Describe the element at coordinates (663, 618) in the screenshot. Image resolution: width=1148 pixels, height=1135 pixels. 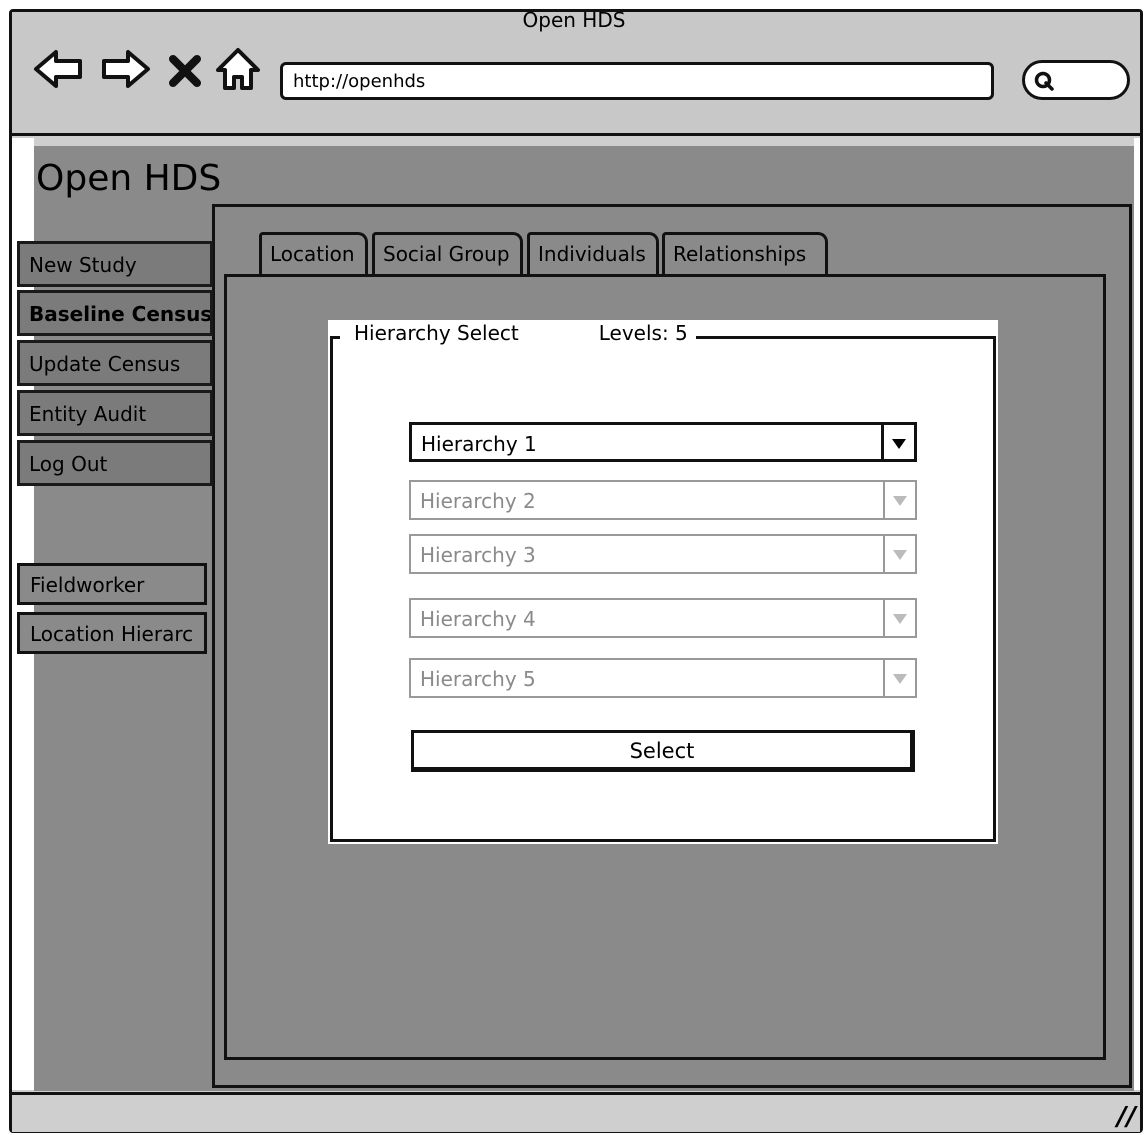
I see `hierarchy-4-select: Hierarchy 4` at that location.